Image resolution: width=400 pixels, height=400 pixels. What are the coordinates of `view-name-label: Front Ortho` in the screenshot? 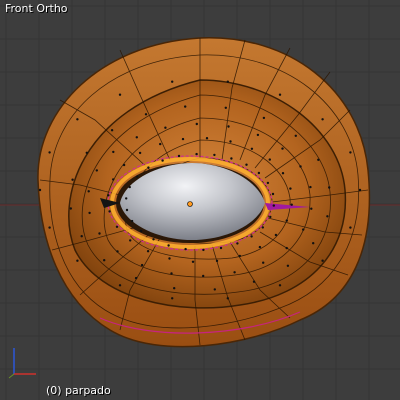 It's located at (36, 8).